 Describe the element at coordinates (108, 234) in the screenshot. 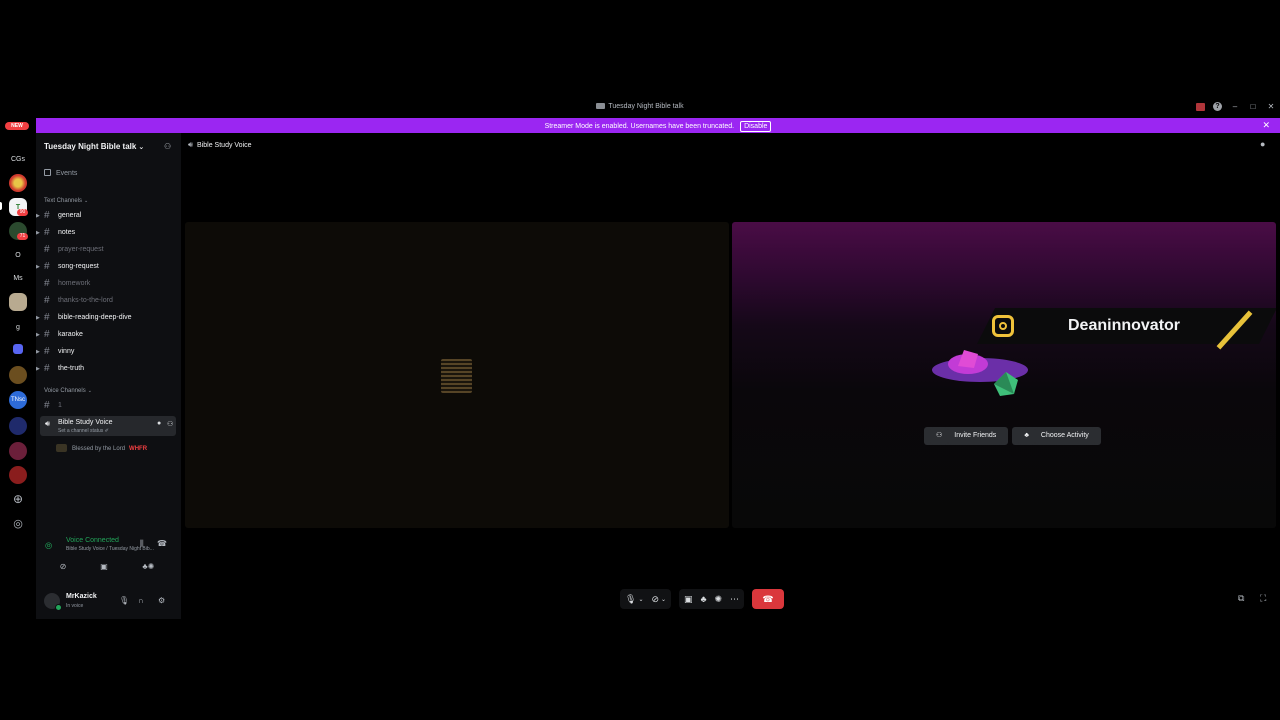

I see `channel-notes: ▶ # notes` at that location.